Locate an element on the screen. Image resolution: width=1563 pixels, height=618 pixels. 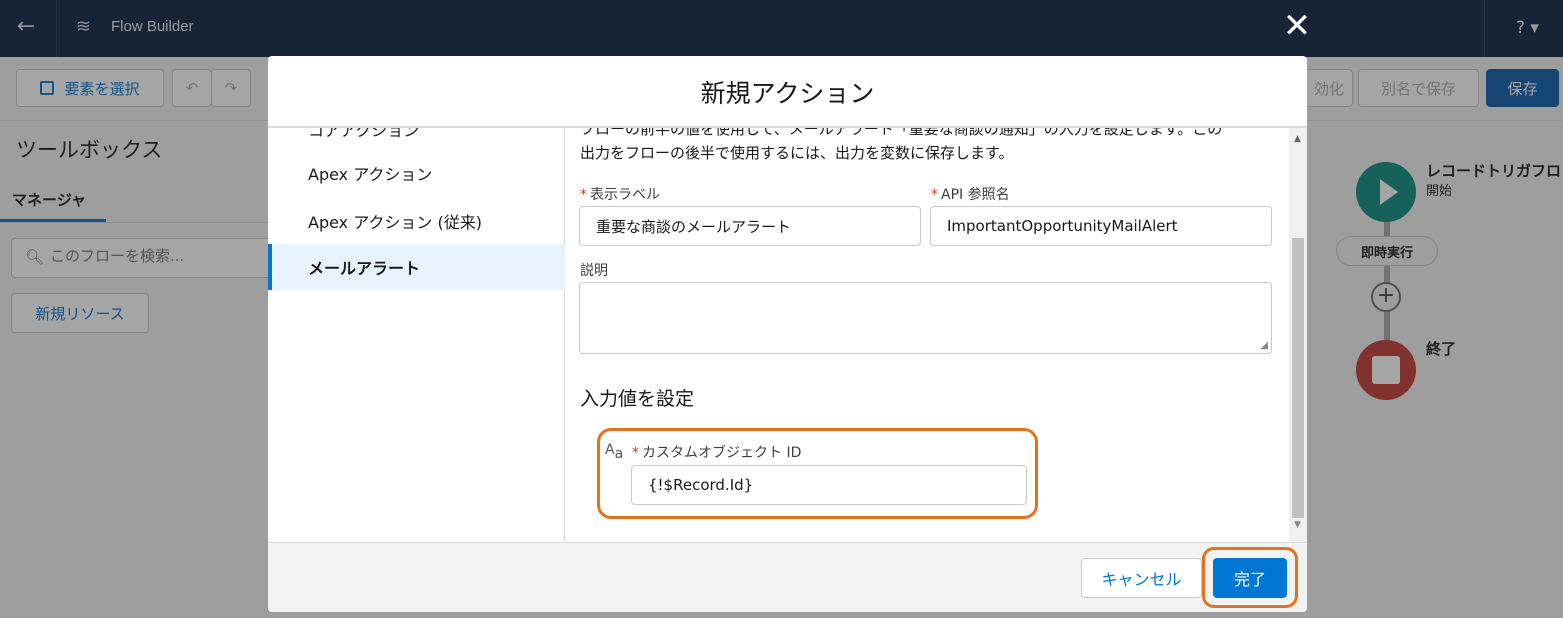
description-text: 出力をフローの後半で使用するには、出力を変数に保存します。 is located at coordinates (797, 153).